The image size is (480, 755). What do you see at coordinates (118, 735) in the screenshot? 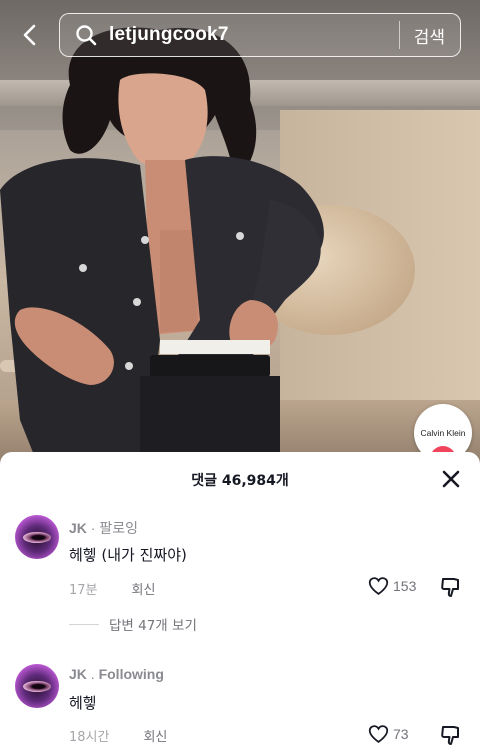
I see `comment-meta: 18시간 회신` at bounding box center [118, 735].